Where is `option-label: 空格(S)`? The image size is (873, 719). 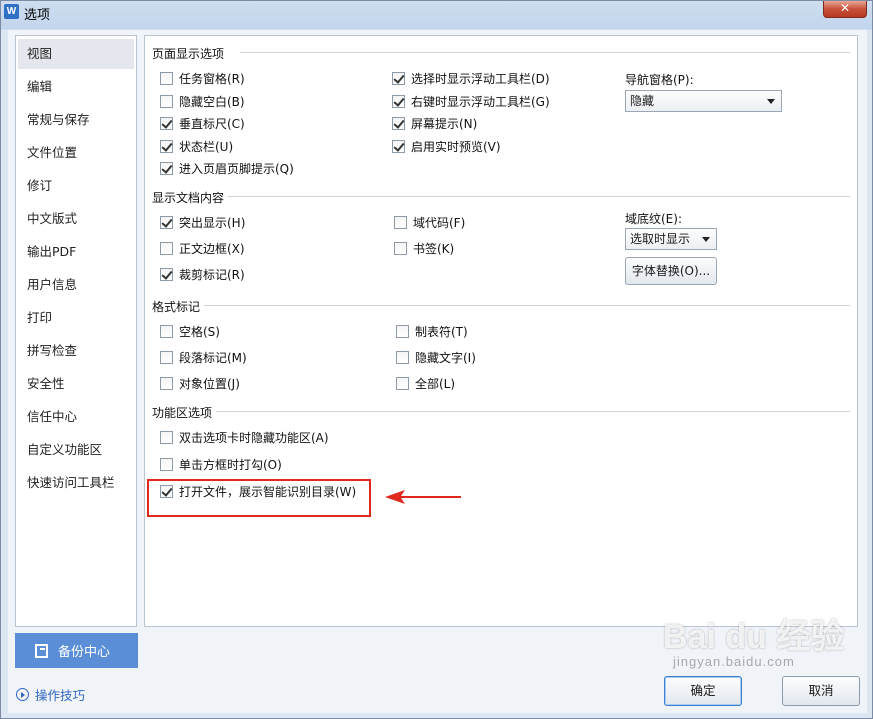 option-label: 空格(S) is located at coordinates (199, 332).